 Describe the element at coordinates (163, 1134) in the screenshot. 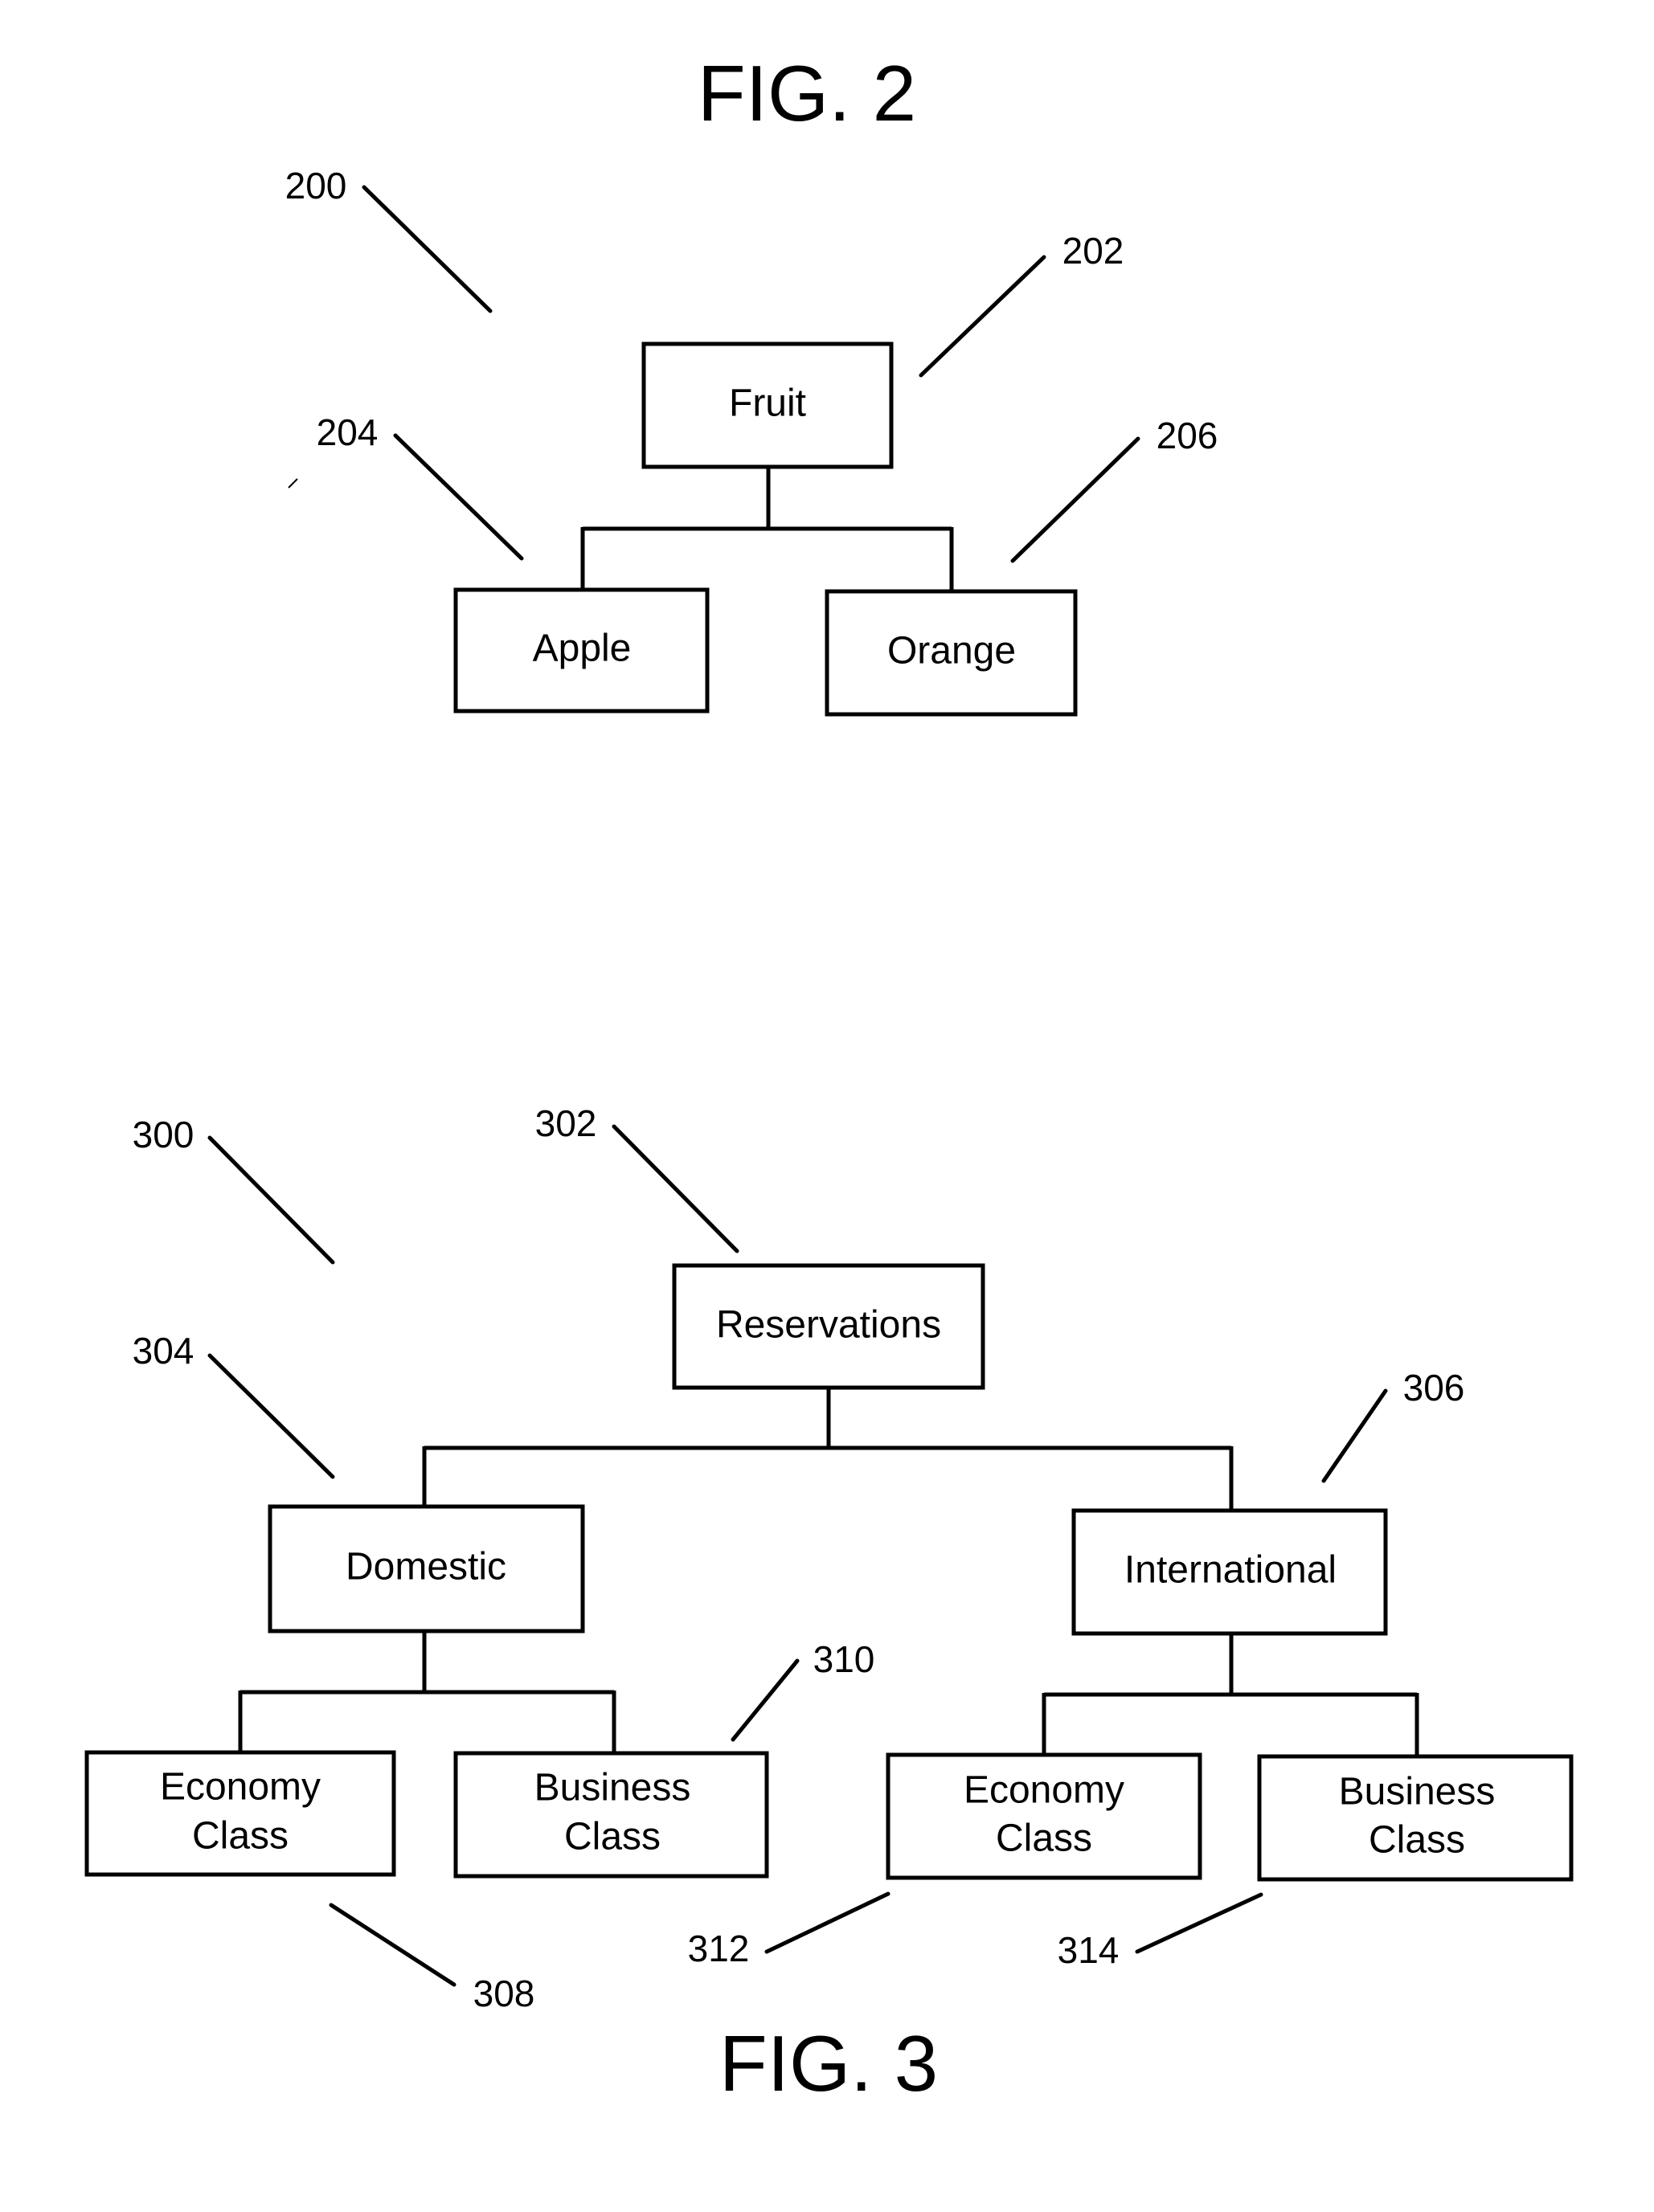

I see `ref-300: 300` at that location.